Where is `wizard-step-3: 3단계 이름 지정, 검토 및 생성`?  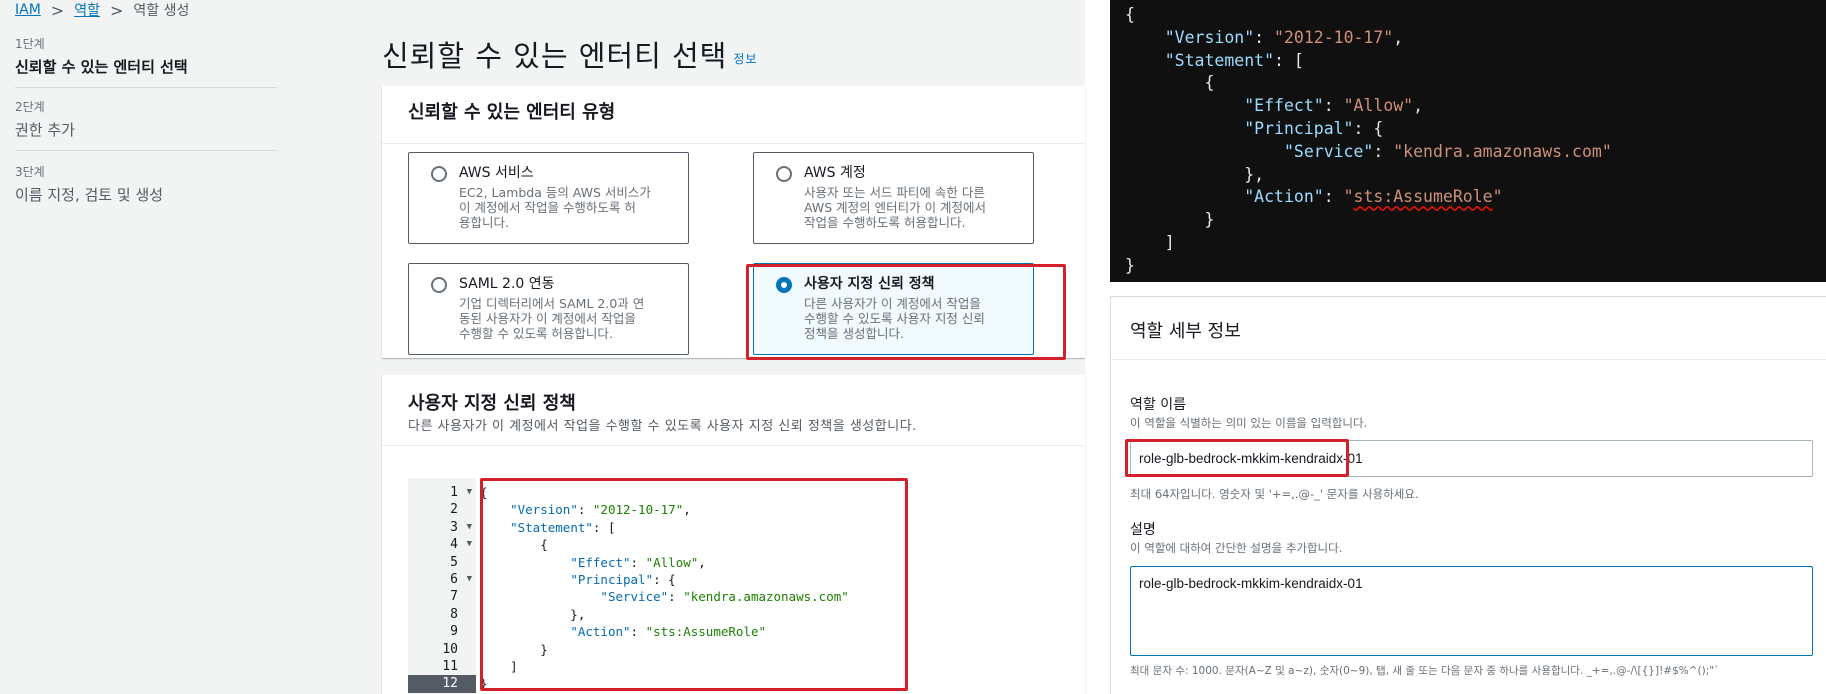
wizard-step-3: 3단계 이름 지정, 검토 및 생성 is located at coordinates (146, 189).